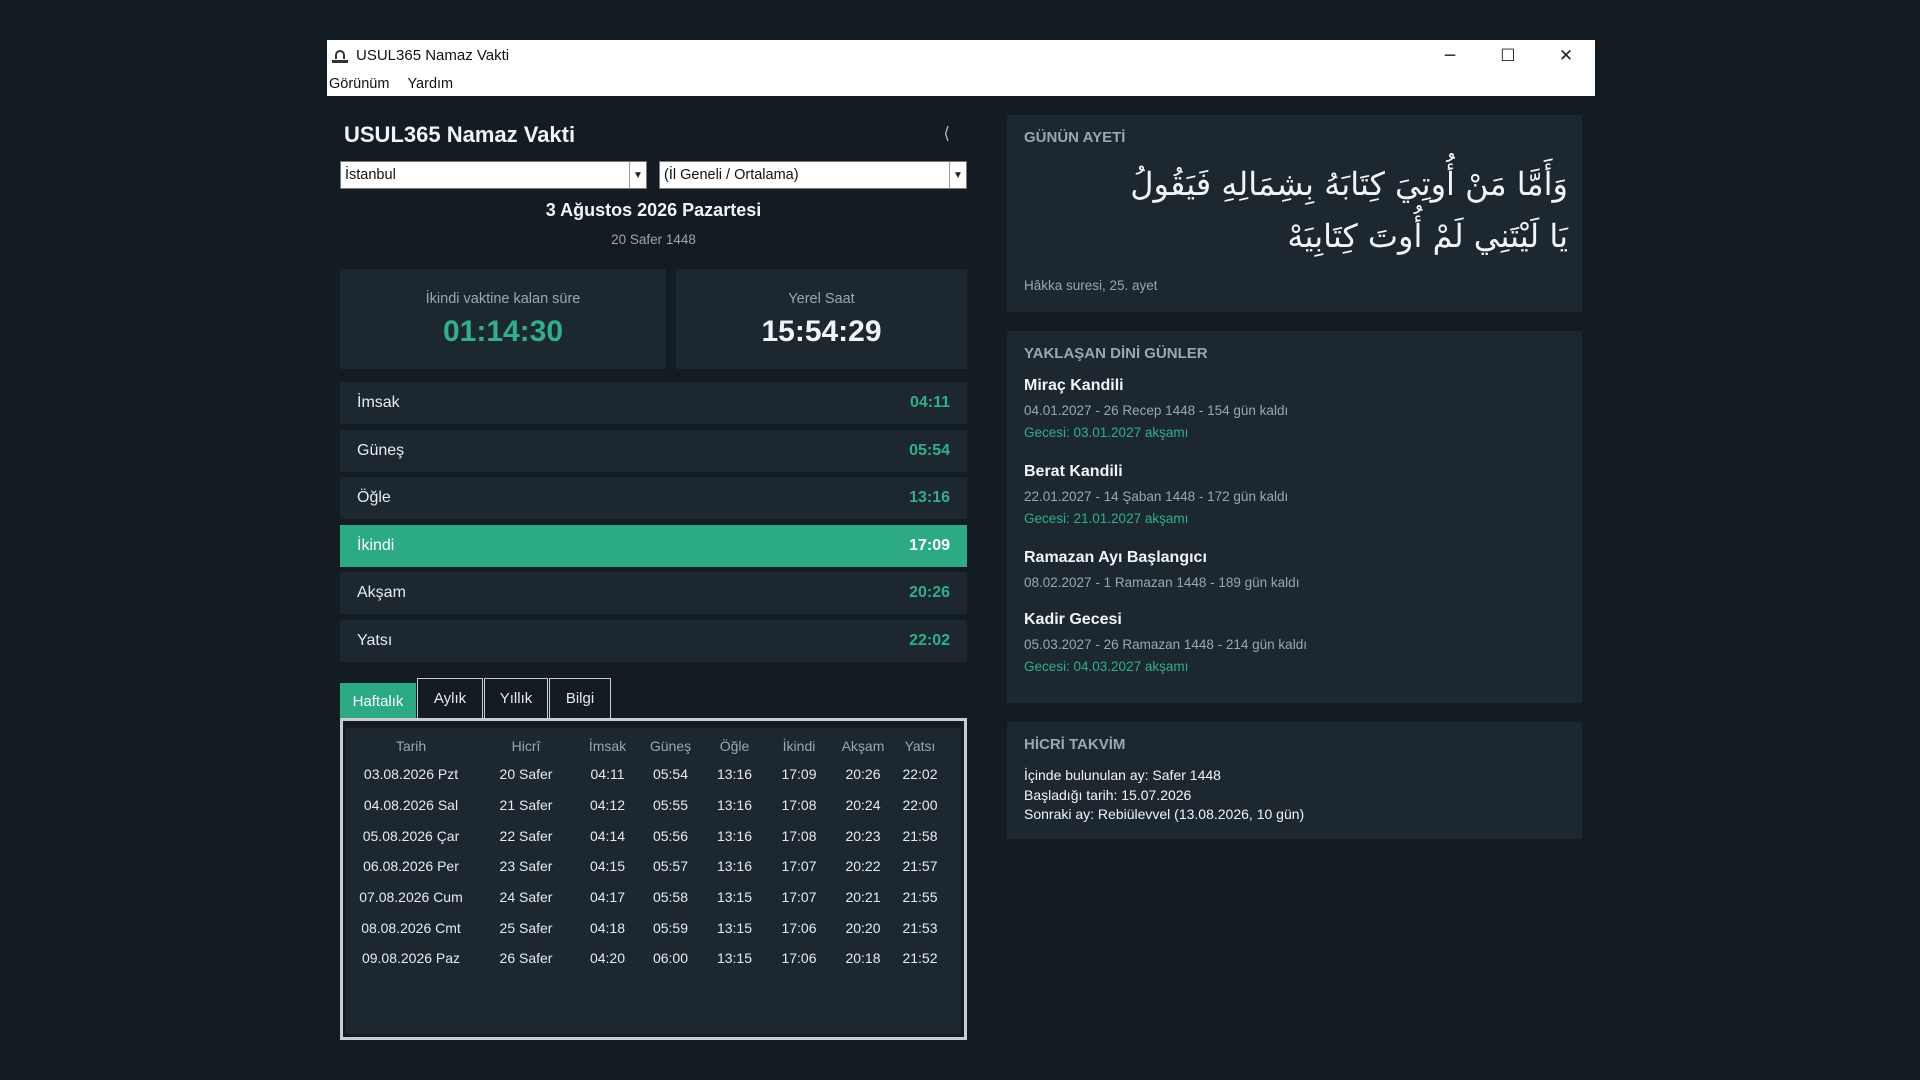  I want to click on table-cell: 21:53, so click(920, 927).